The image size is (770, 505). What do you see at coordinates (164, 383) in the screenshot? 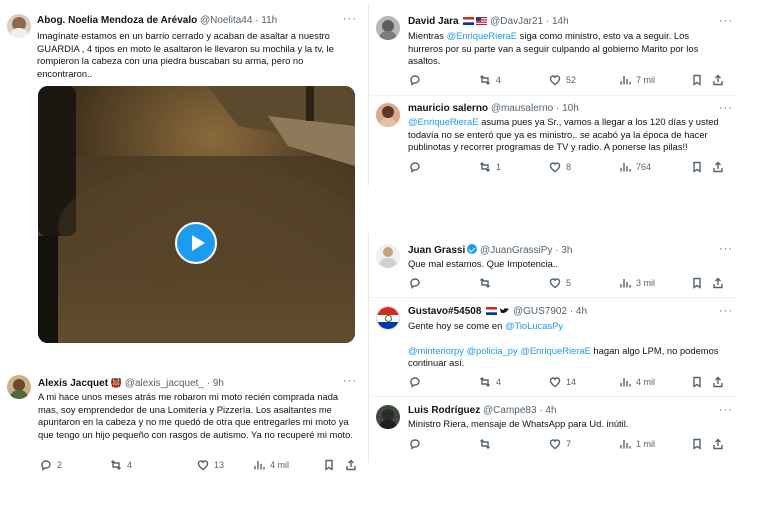
I see `author-handle: @alexis_jacquet_` at bounding box center [164, 383].